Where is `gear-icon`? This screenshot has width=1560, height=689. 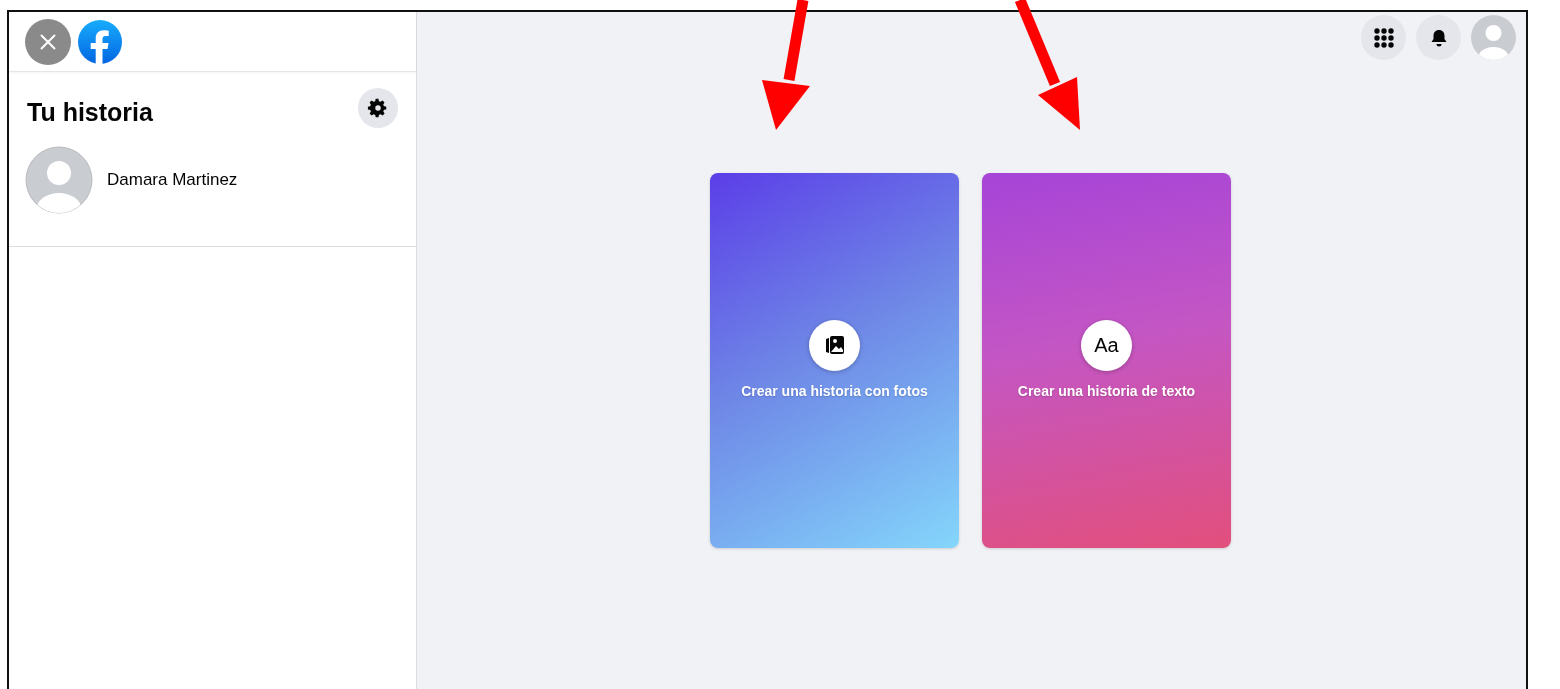 gear-icon is located at coordinates (378, 108).